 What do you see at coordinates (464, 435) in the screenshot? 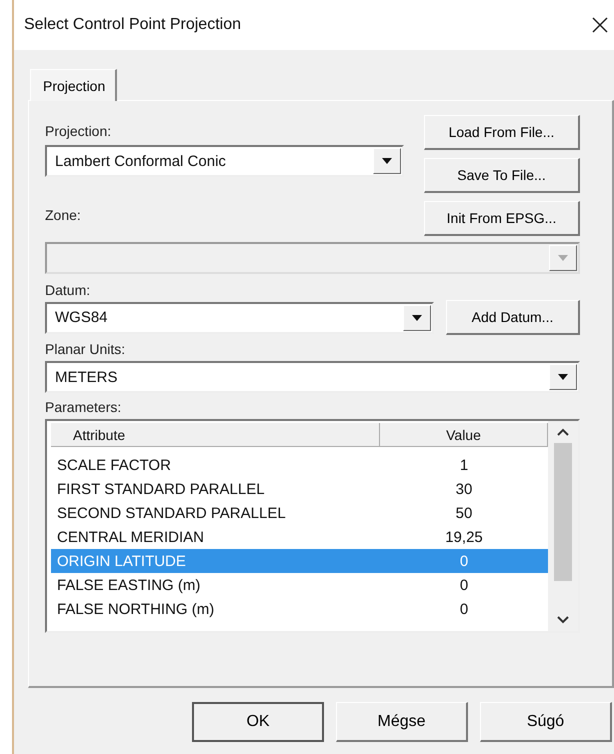
I see `column-header: Value` at bounding box center [464, 435].